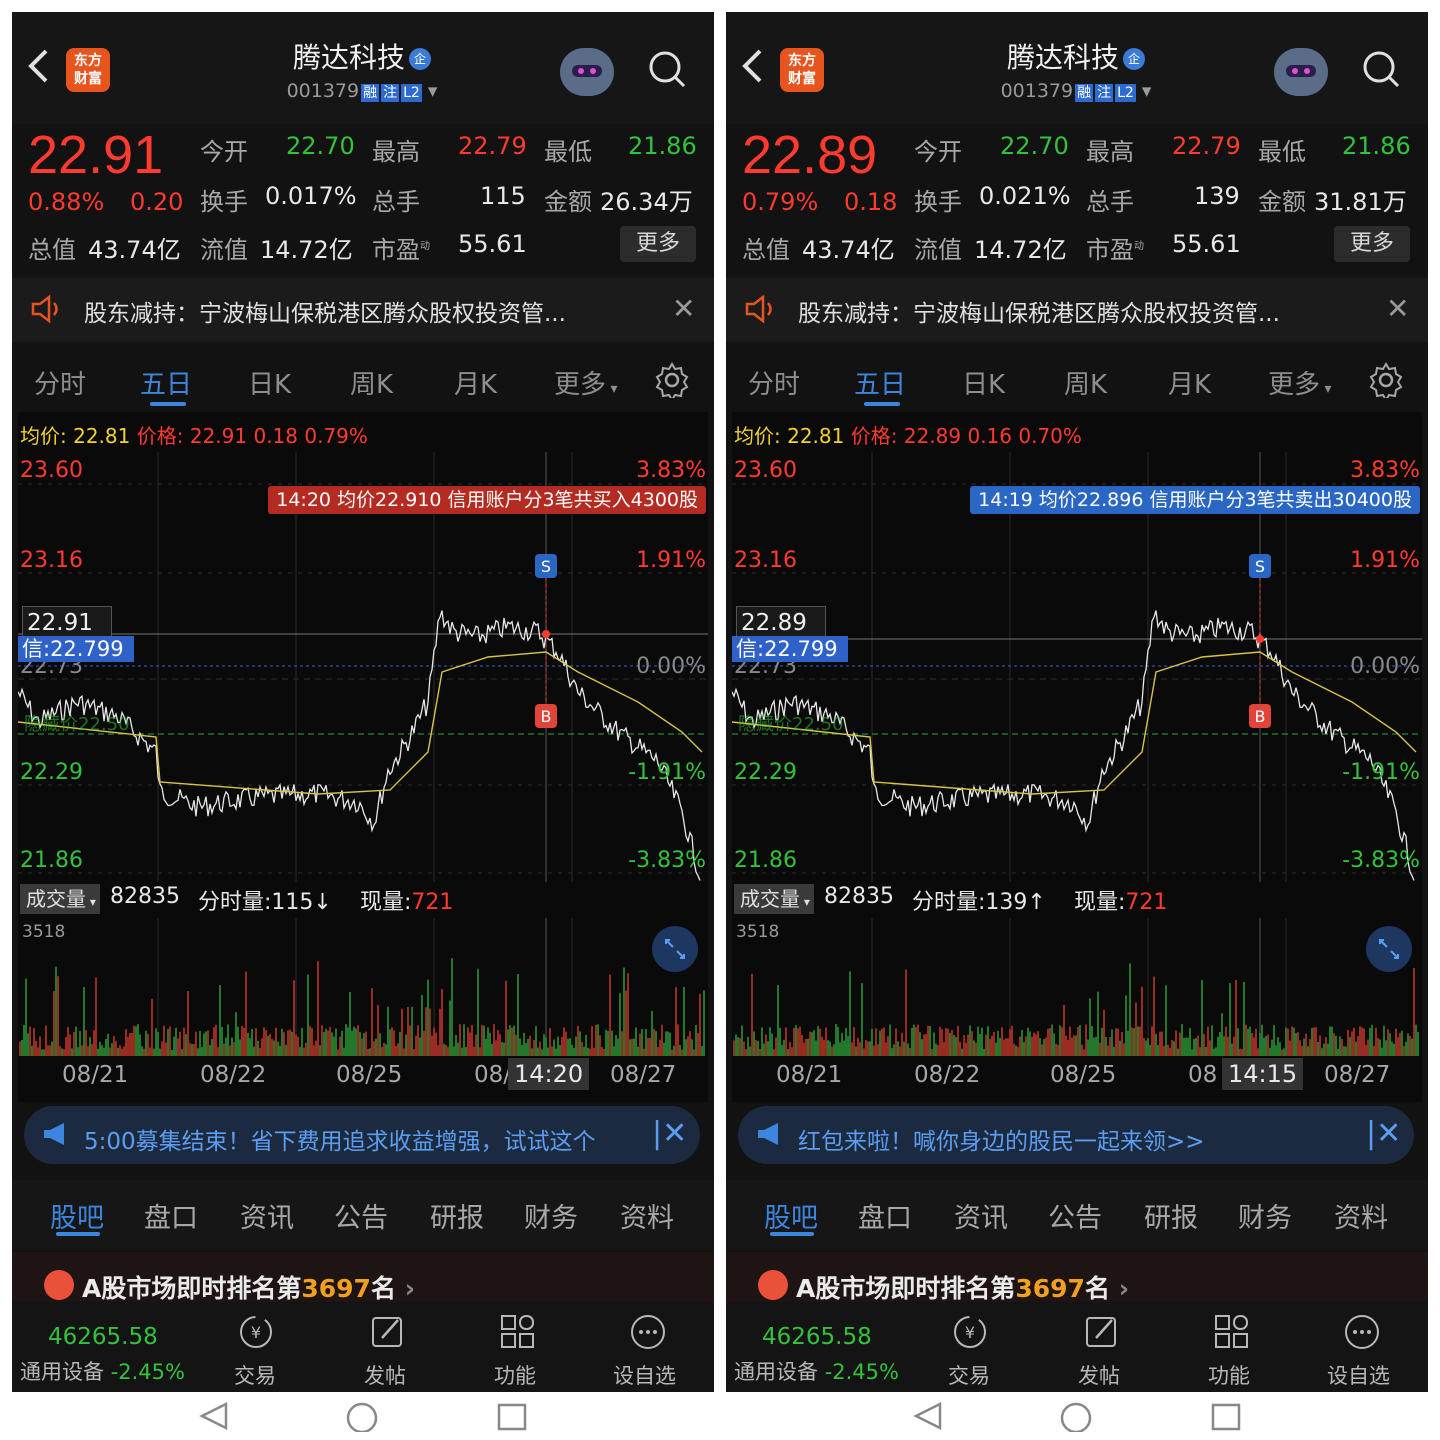 This screenshot has height=1440, width=1440. Describe the element at coordinates (568, 152) in the screenshot. I see `low-label: 最低` at that location.